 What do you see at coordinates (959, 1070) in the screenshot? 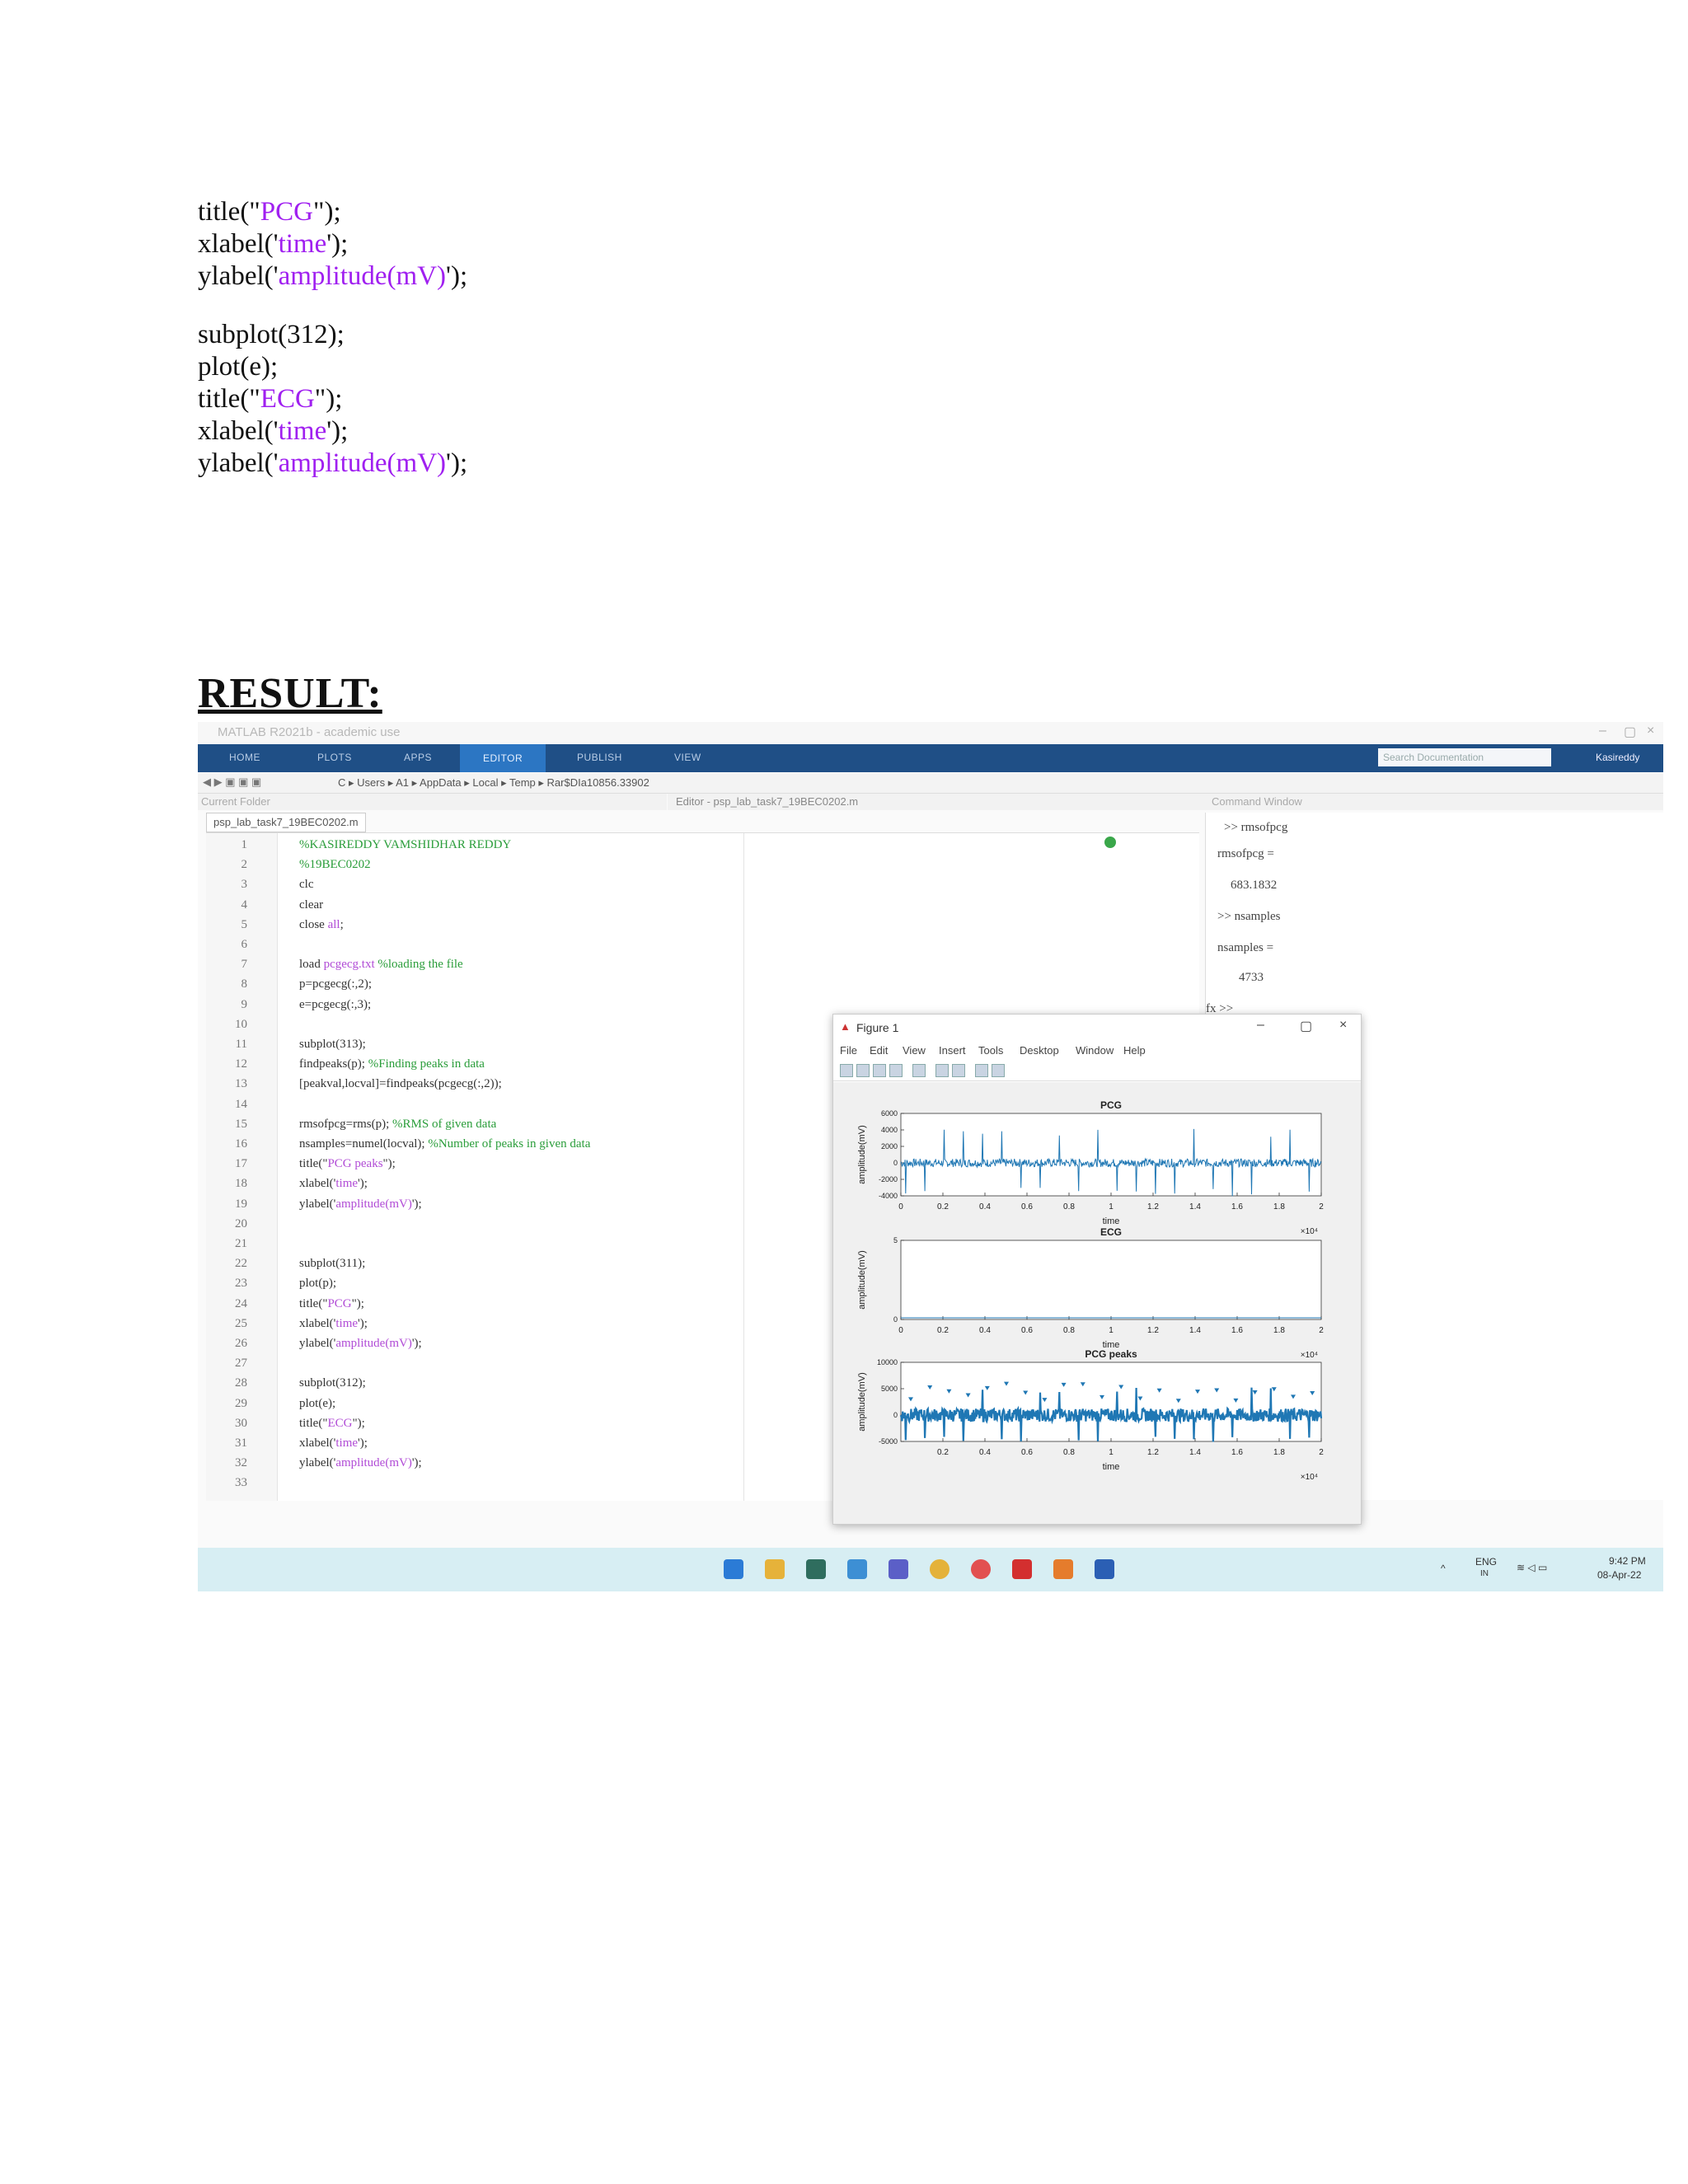
I see `insert-legend-icon` at bounding box center [959, 1070].